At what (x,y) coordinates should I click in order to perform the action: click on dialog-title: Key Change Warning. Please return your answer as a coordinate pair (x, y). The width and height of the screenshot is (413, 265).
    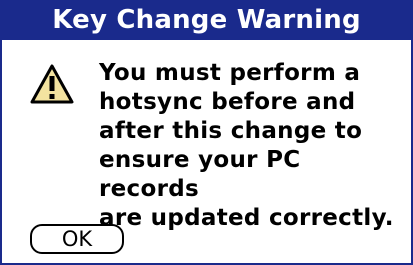
    Looking at the image, I should click on (206, 20).